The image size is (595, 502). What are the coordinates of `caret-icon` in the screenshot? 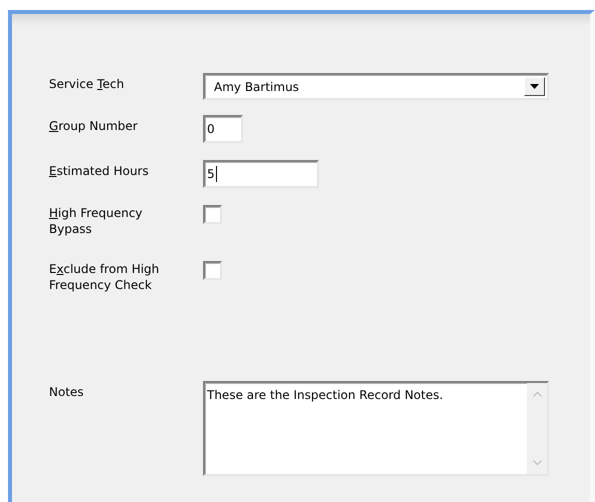 It's located at (534, 86).